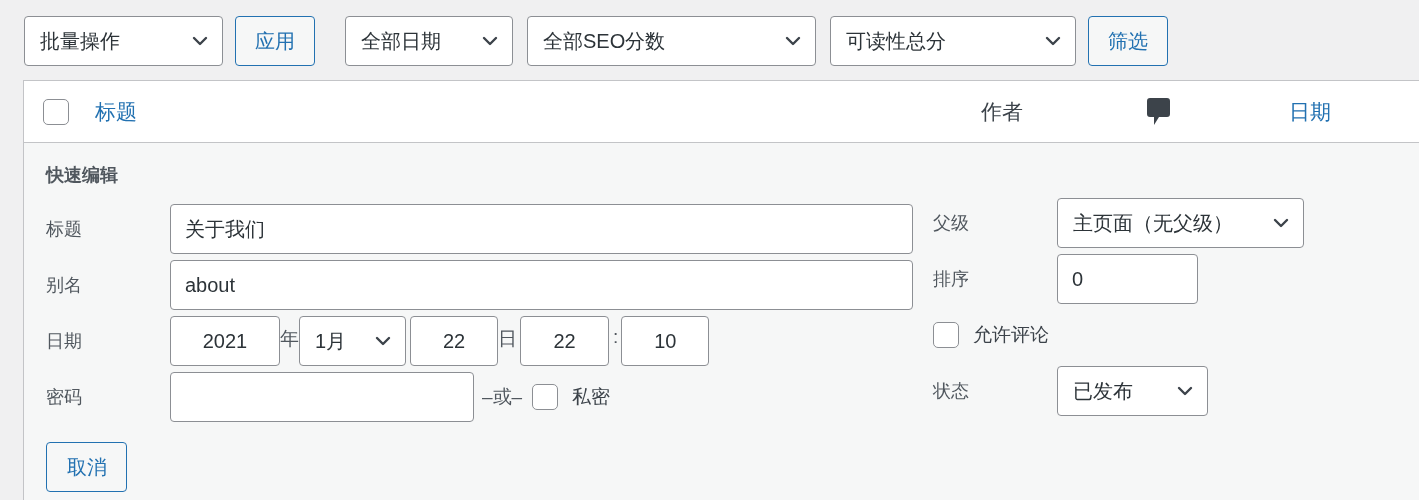  Describe the element at coordinates (1127, 279) in the screenshot. I see `order-field: 0` at that location.